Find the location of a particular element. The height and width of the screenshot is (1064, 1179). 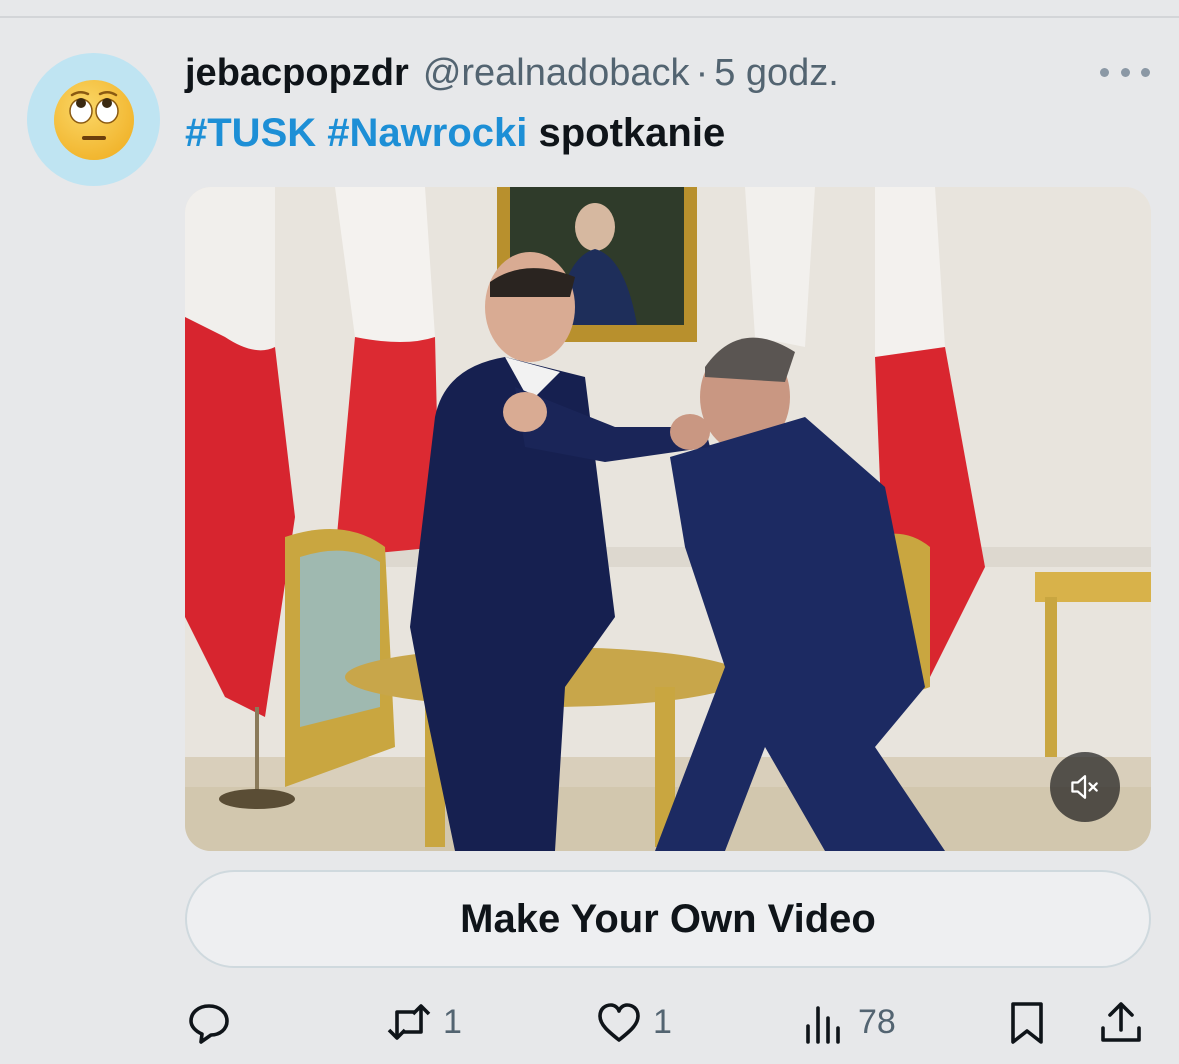

volume-muted-icon is located at coordinates (1084, 787).